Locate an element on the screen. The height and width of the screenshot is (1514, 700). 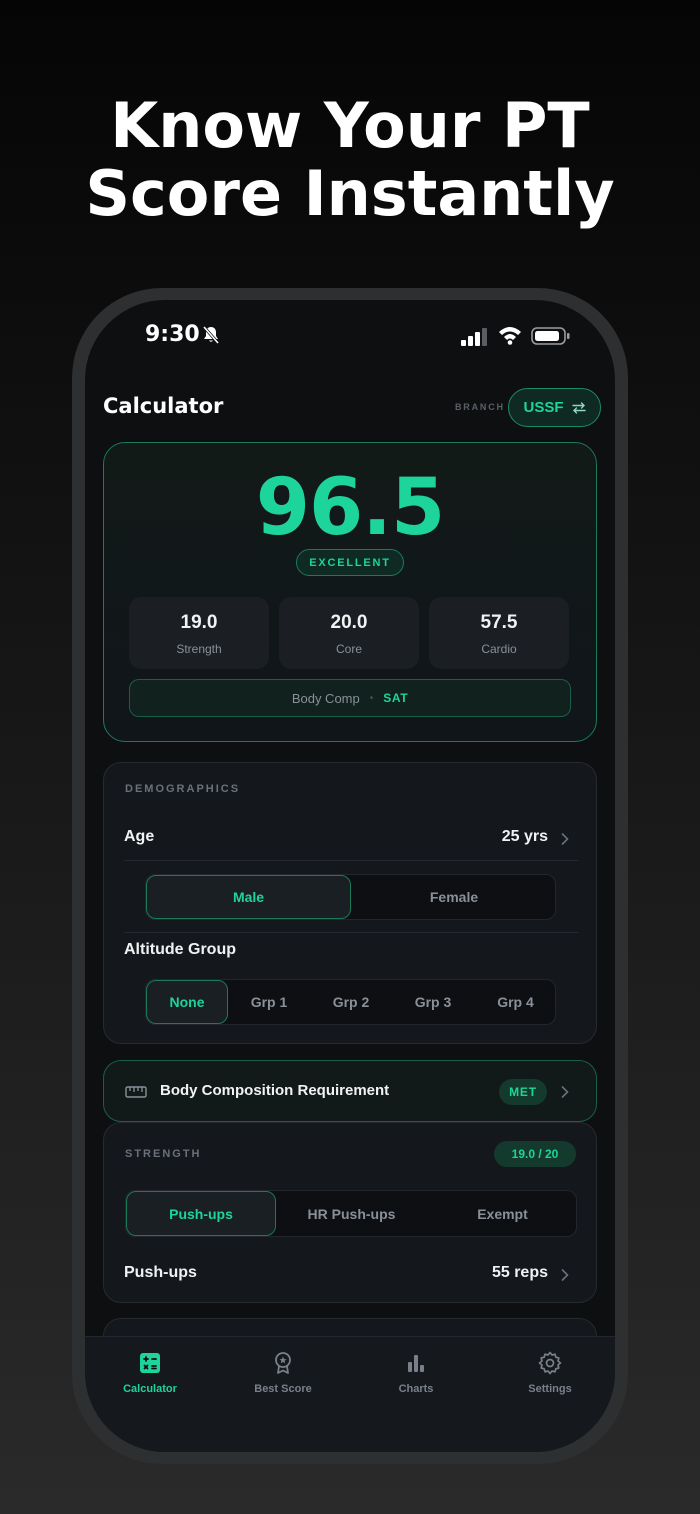
body-comp-status-bar: Body Comp • SAT is located at coordinates (350, 698).